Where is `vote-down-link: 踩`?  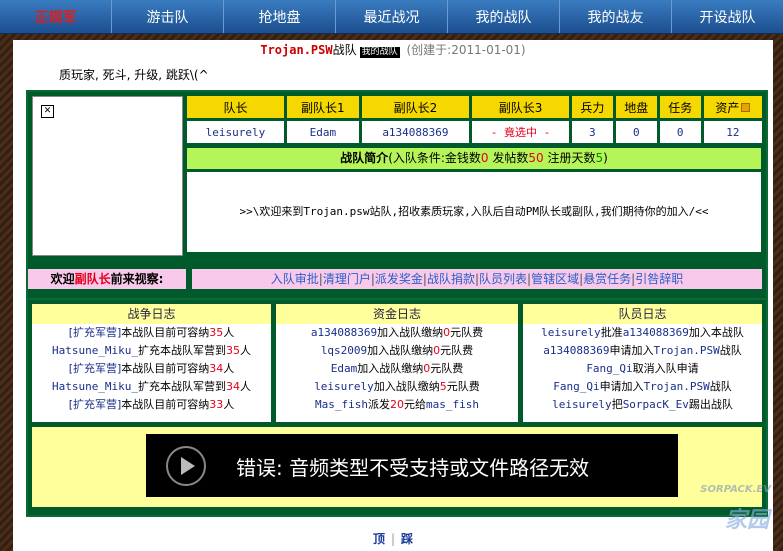
vote-down-link: 踩 is located at coordinates (407, 539).